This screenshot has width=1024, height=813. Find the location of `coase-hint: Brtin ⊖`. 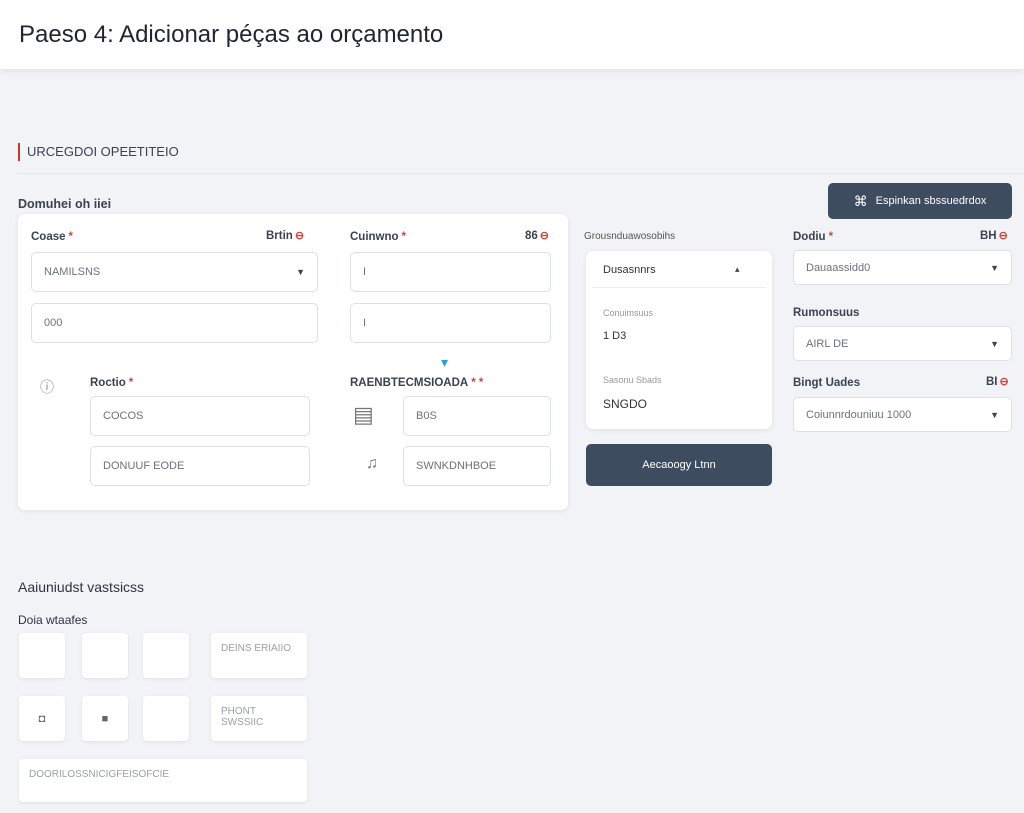

coase-hint: Brtin ⊖ is located at coordinates (285, 236).